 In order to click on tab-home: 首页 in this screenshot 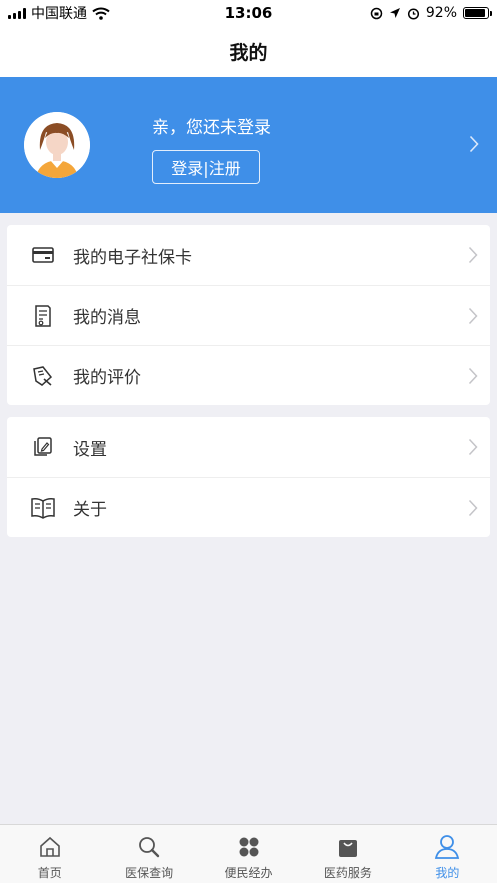, I will do `click(49, 854)`.